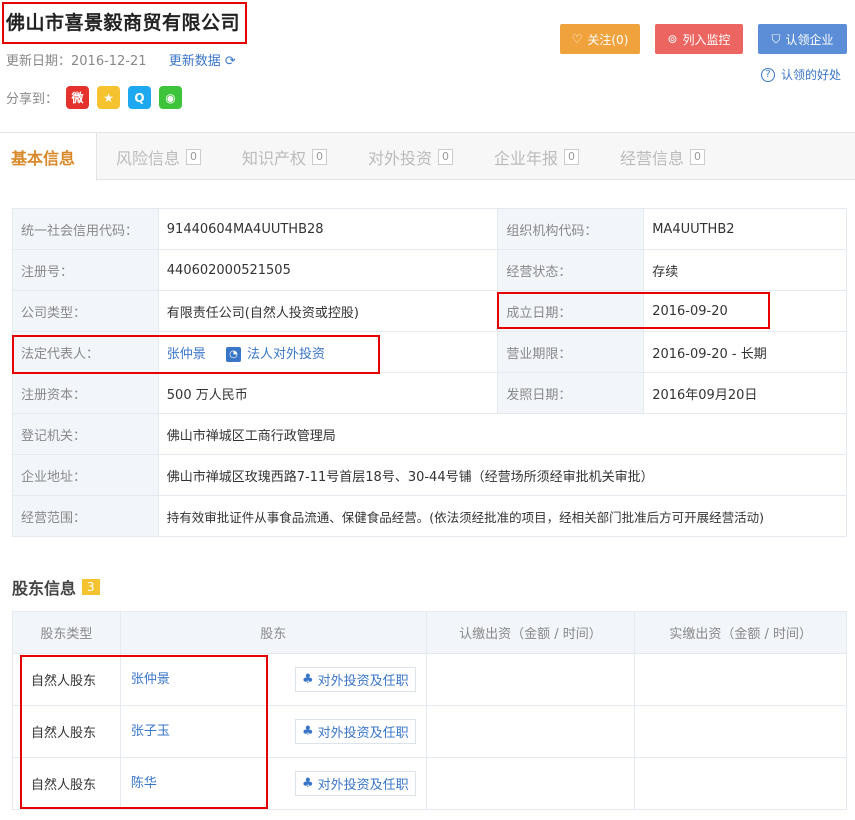 The width and height of the screenshot is (855, 820). I want to click on heart-icon: ♡, so click(577, 39).